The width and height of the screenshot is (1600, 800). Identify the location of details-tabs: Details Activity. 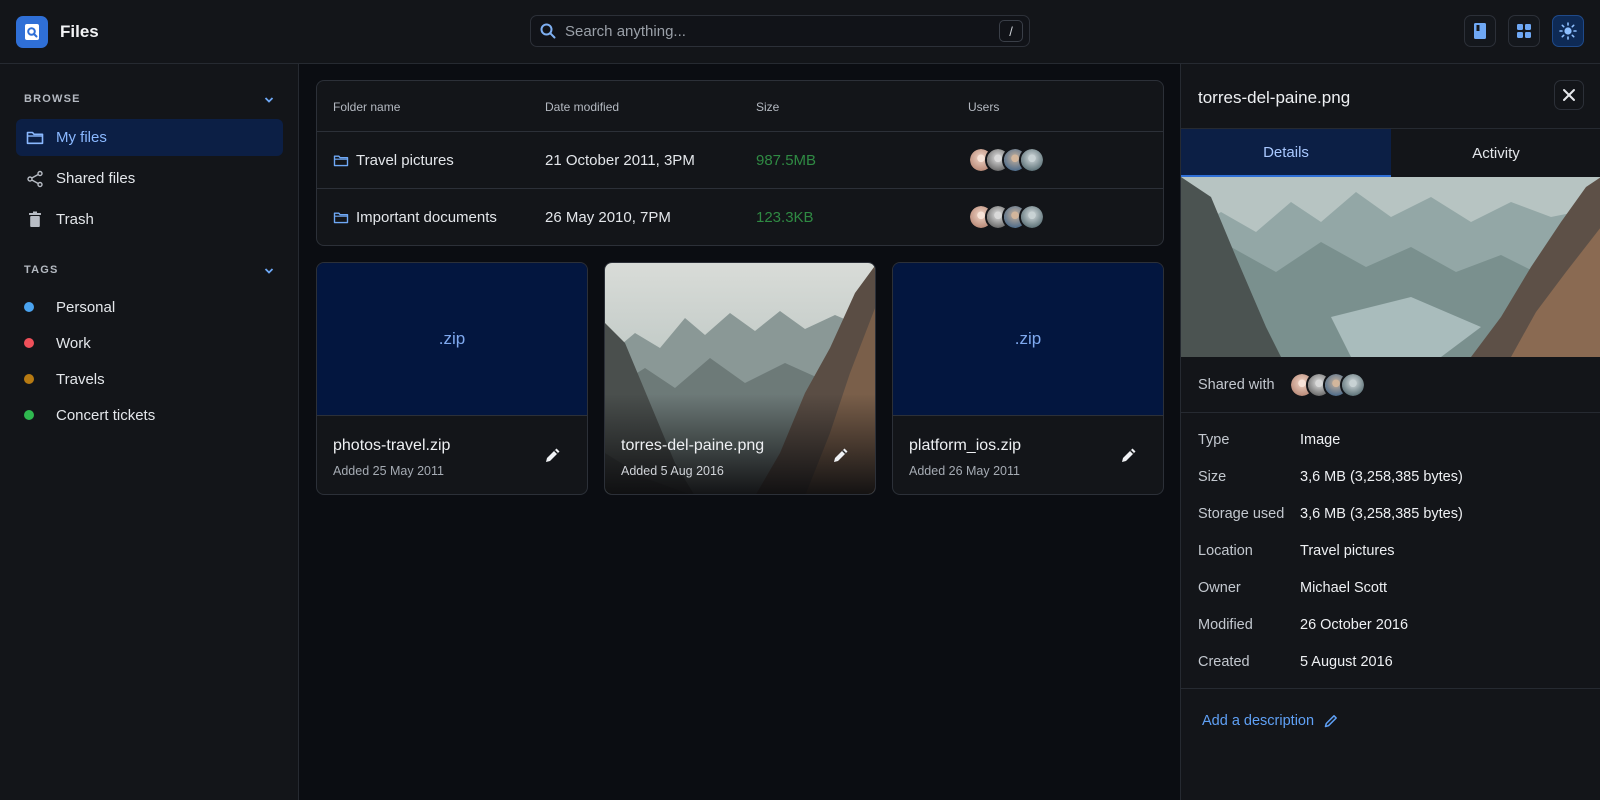
(1390, 153).